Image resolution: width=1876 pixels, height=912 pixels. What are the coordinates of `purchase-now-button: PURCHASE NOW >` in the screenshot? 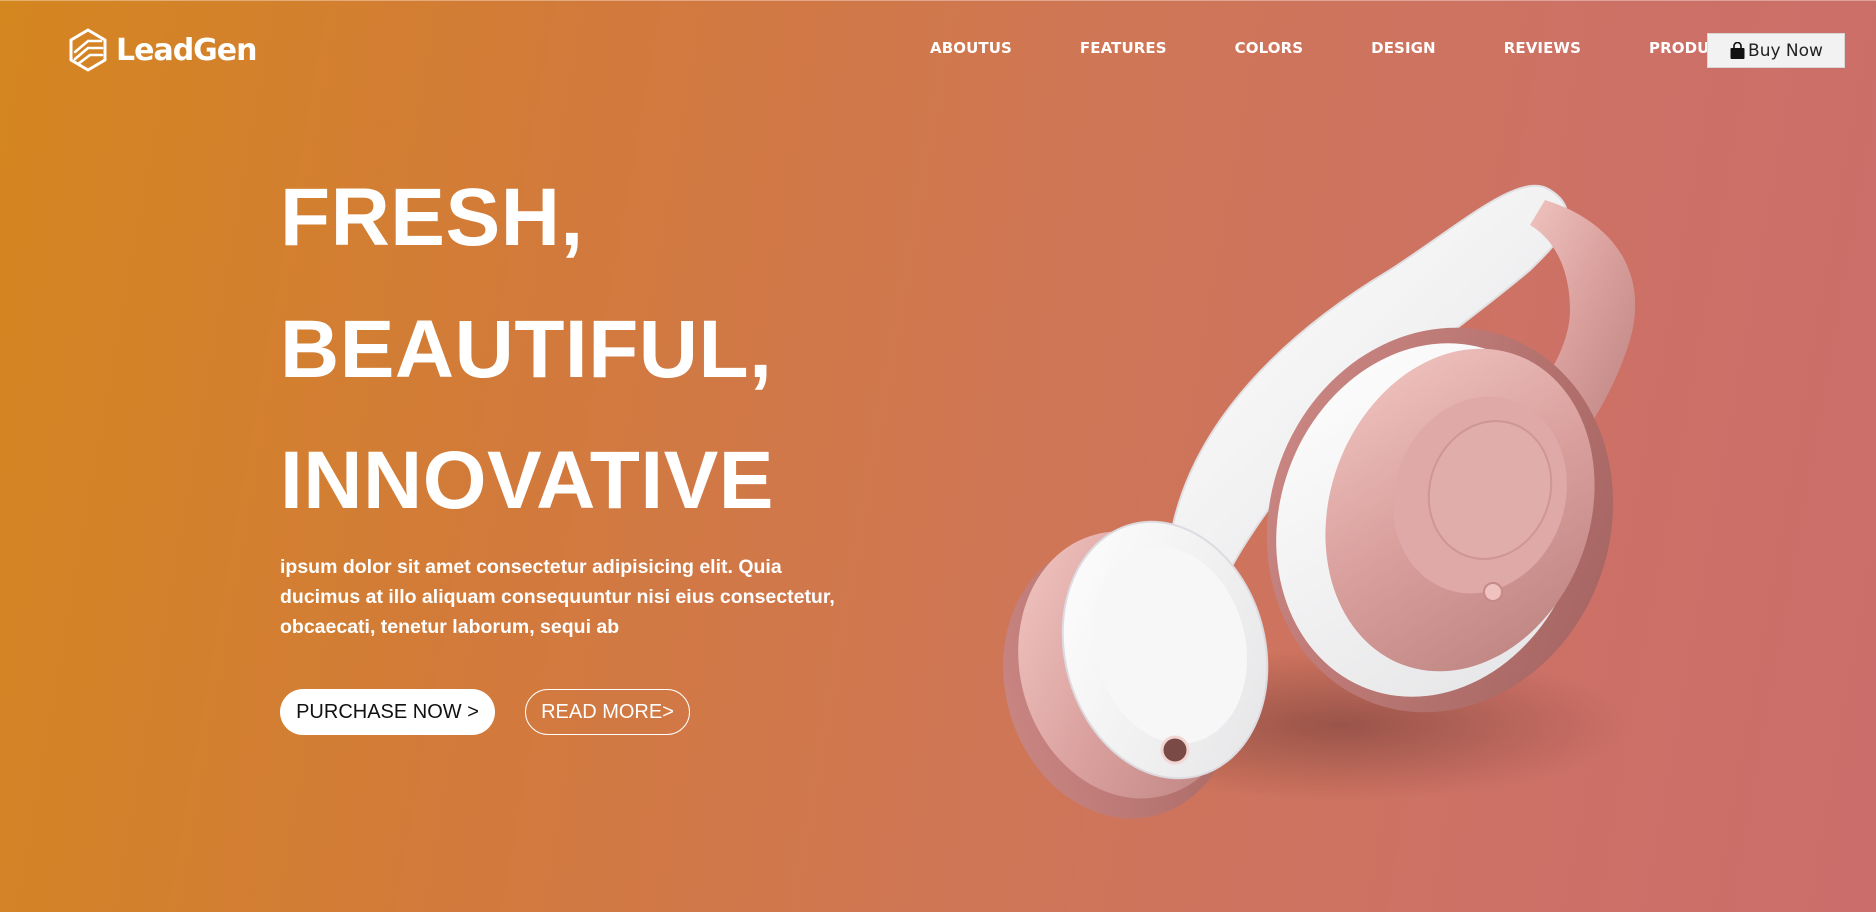 It's located at (387, 712).